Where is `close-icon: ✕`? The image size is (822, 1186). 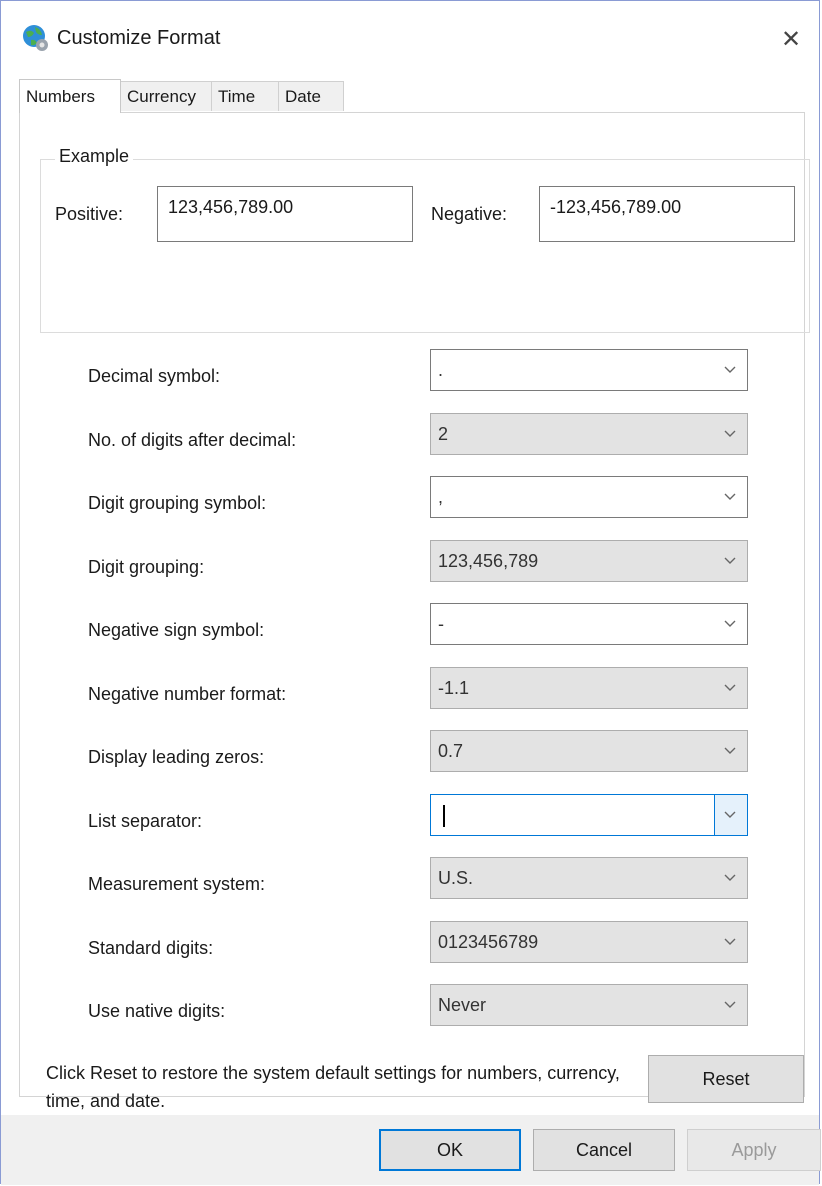 close-icon: ✕ is located at coordinates (791, 39).